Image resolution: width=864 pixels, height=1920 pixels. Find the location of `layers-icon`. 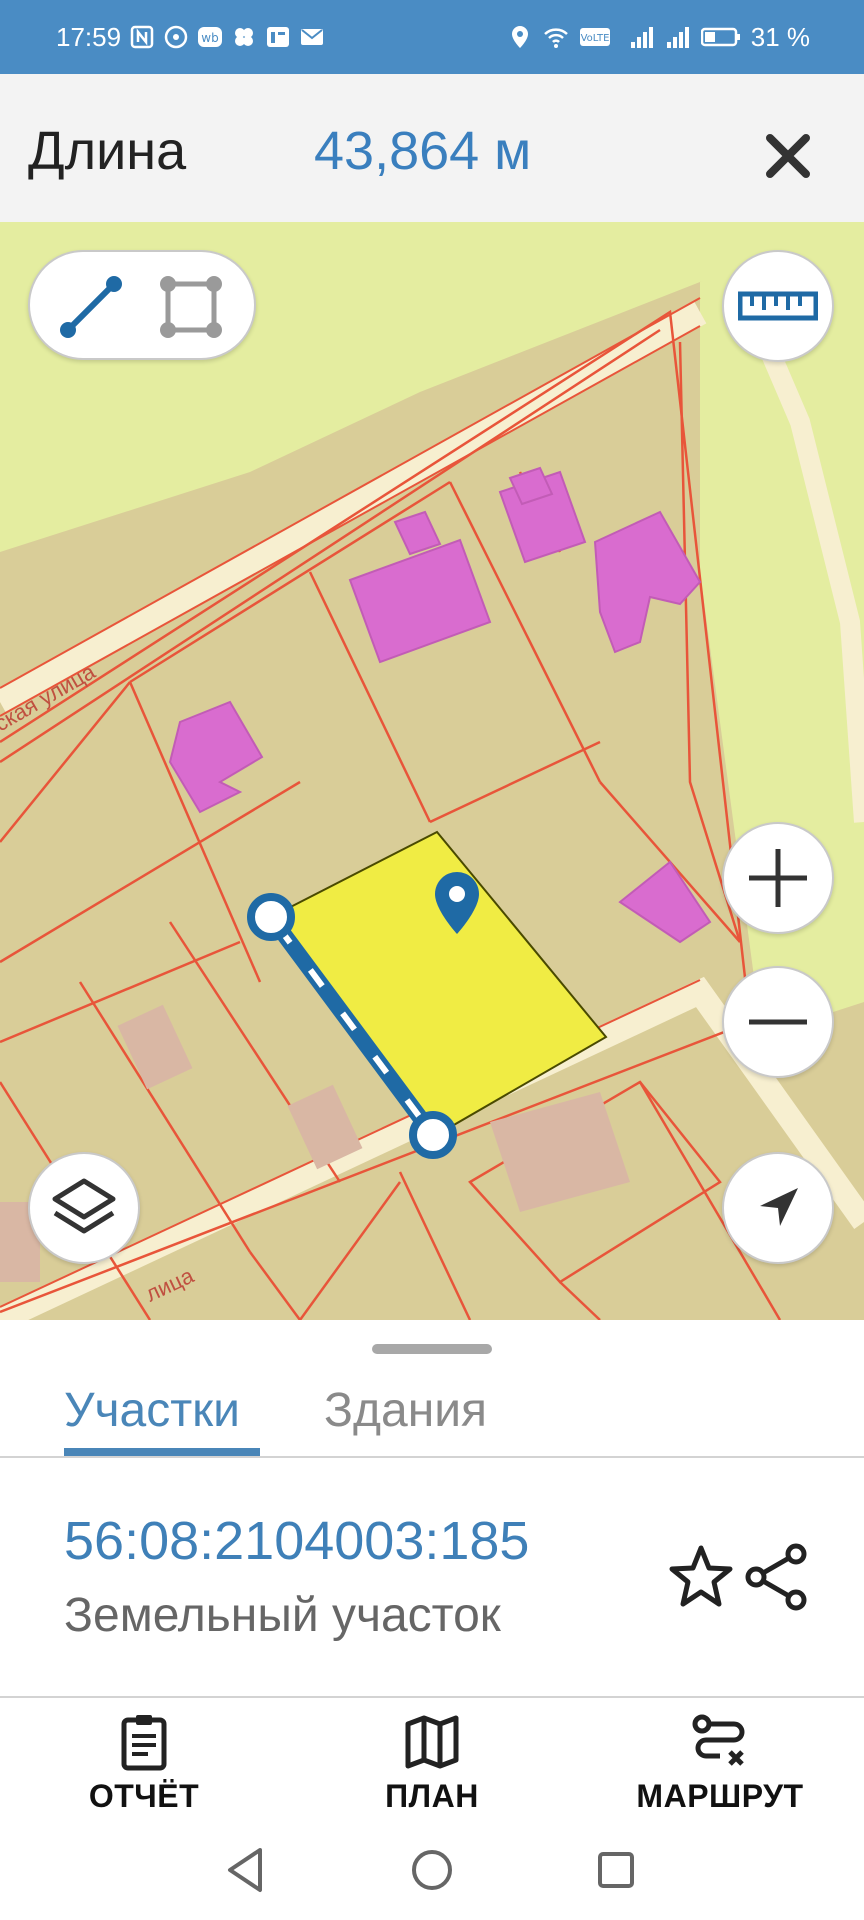

layers-icon is located at coordinates (84, 1206).